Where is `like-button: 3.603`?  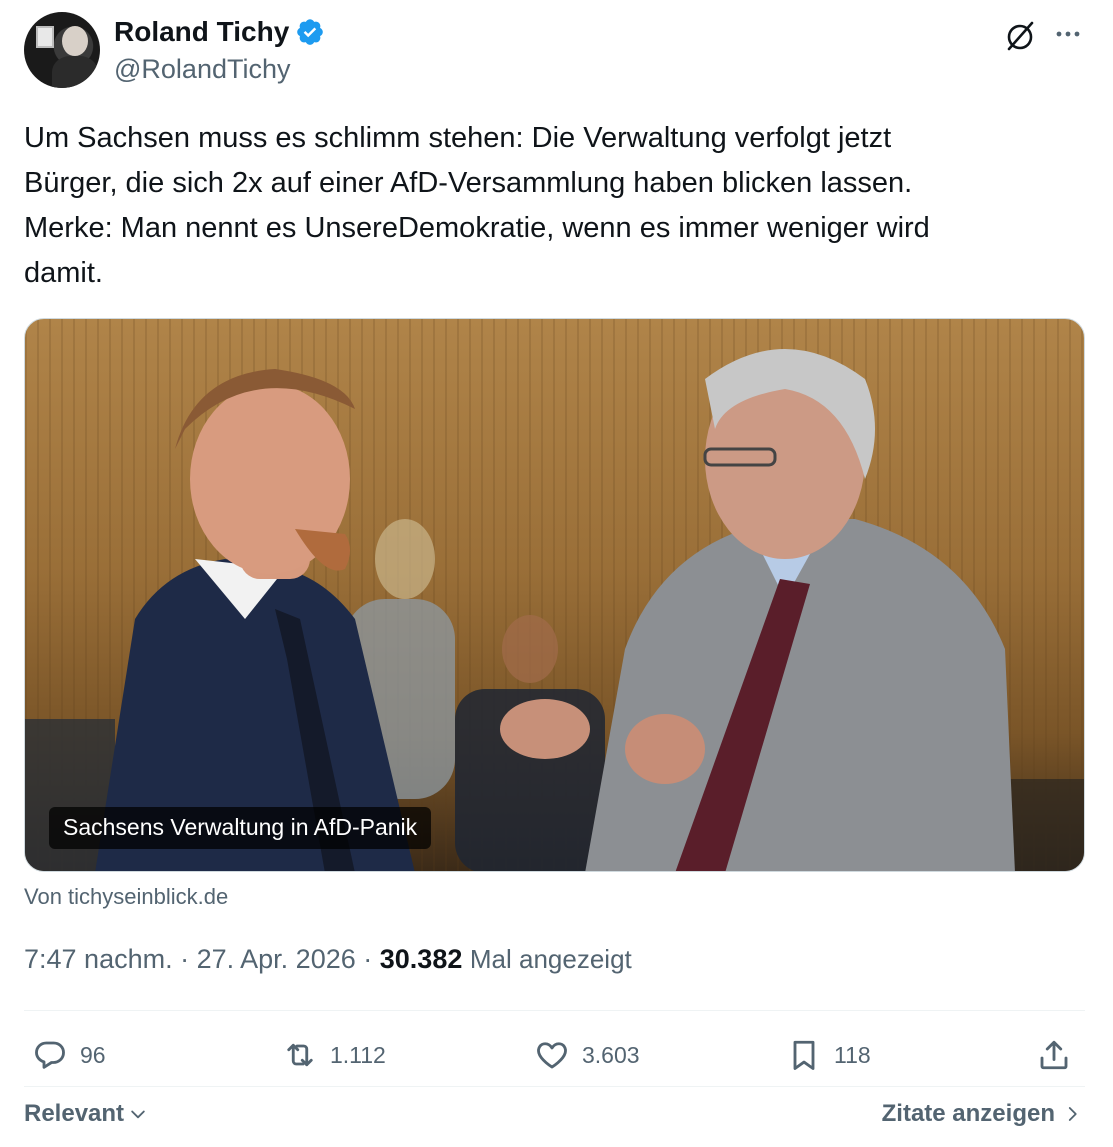 like-button: 3.603 is located at coordinates (587, 1055).